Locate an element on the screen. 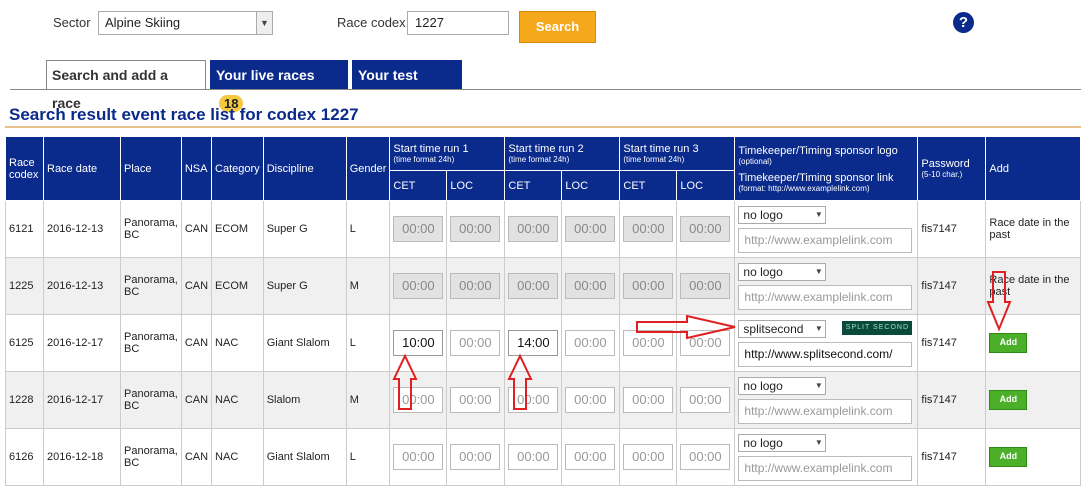 This screenshot has height=494, width=1085. arrow-up-run2 is located at coordinates (520, 381).